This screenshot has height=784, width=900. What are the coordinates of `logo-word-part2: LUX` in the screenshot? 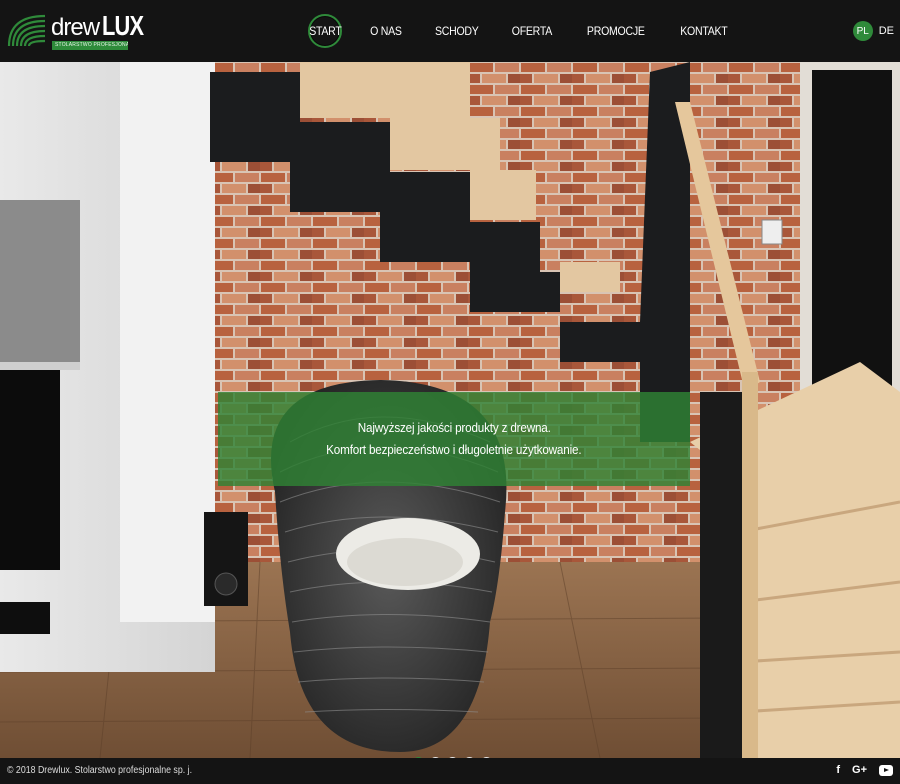 It's located at (123, 25).